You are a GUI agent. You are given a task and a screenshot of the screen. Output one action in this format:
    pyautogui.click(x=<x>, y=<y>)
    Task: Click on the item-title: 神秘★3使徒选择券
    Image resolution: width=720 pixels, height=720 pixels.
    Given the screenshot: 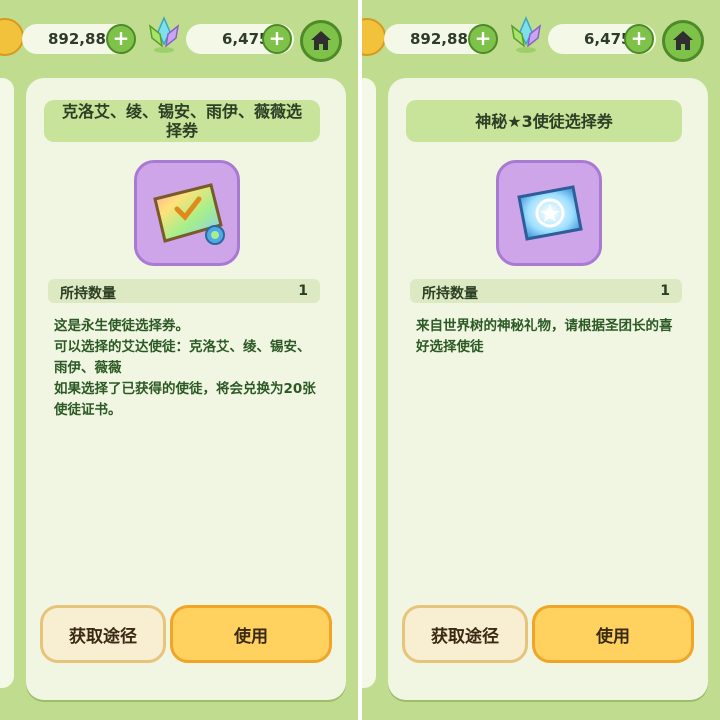 What is the action you would take?
    pyautogui.click(x=544, y=121)
    